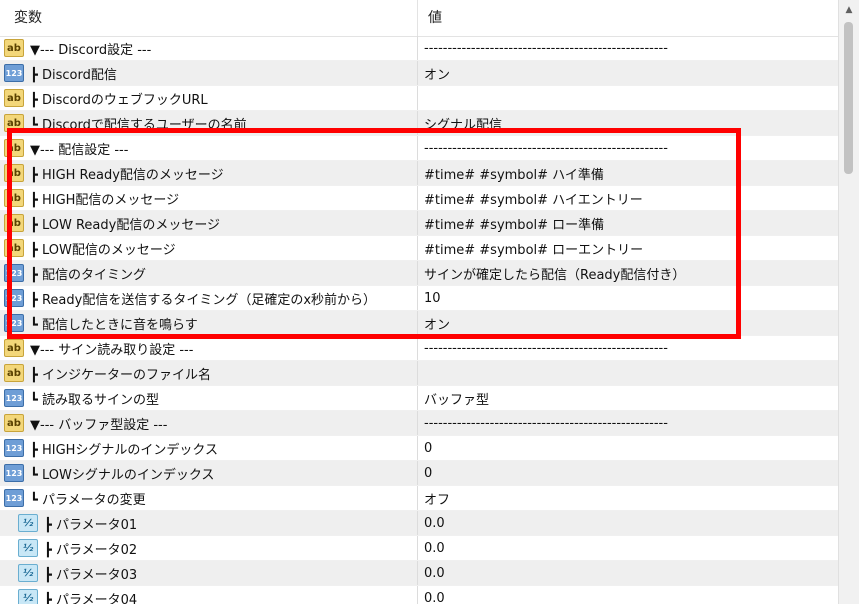  I want to click on variable-cell: ab ▼--- Discord設定 ---, so click(209, 48).